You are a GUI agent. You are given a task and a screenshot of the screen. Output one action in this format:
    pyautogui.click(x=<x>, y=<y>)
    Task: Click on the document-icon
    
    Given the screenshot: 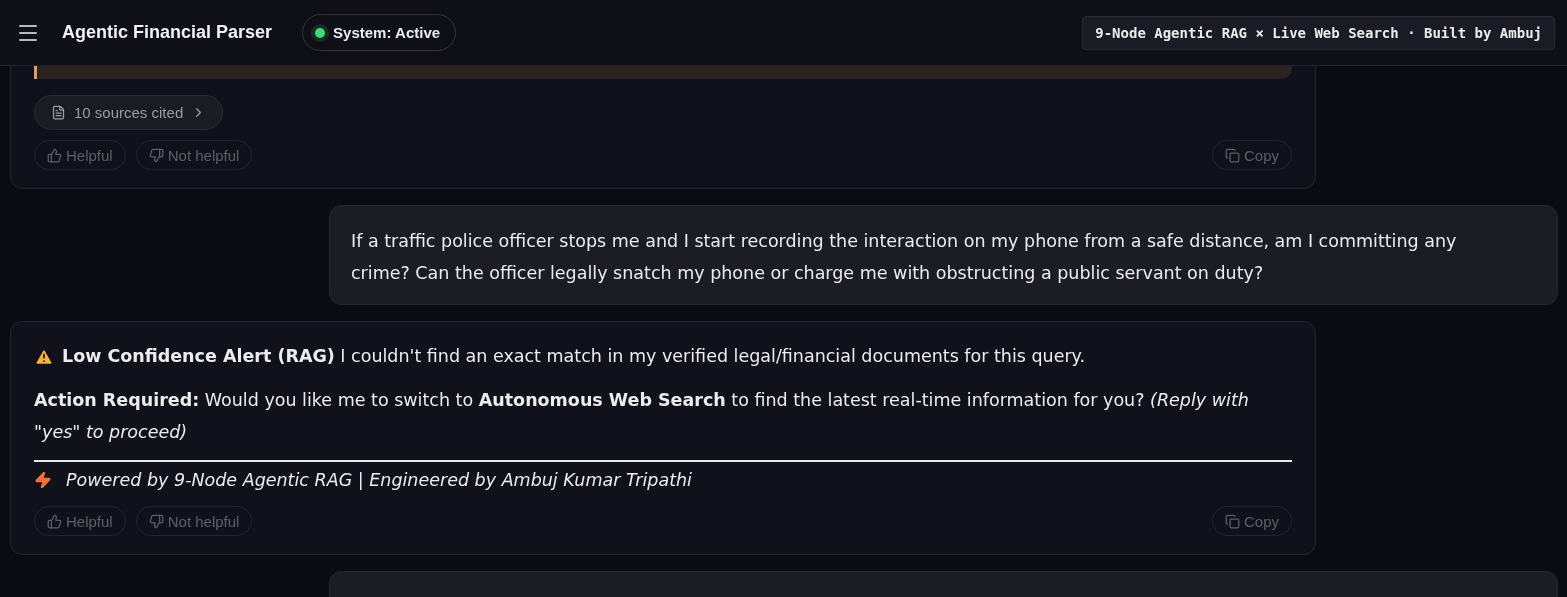 What is the action you would take?
    pyautogui.click(x=58, y=112)
    